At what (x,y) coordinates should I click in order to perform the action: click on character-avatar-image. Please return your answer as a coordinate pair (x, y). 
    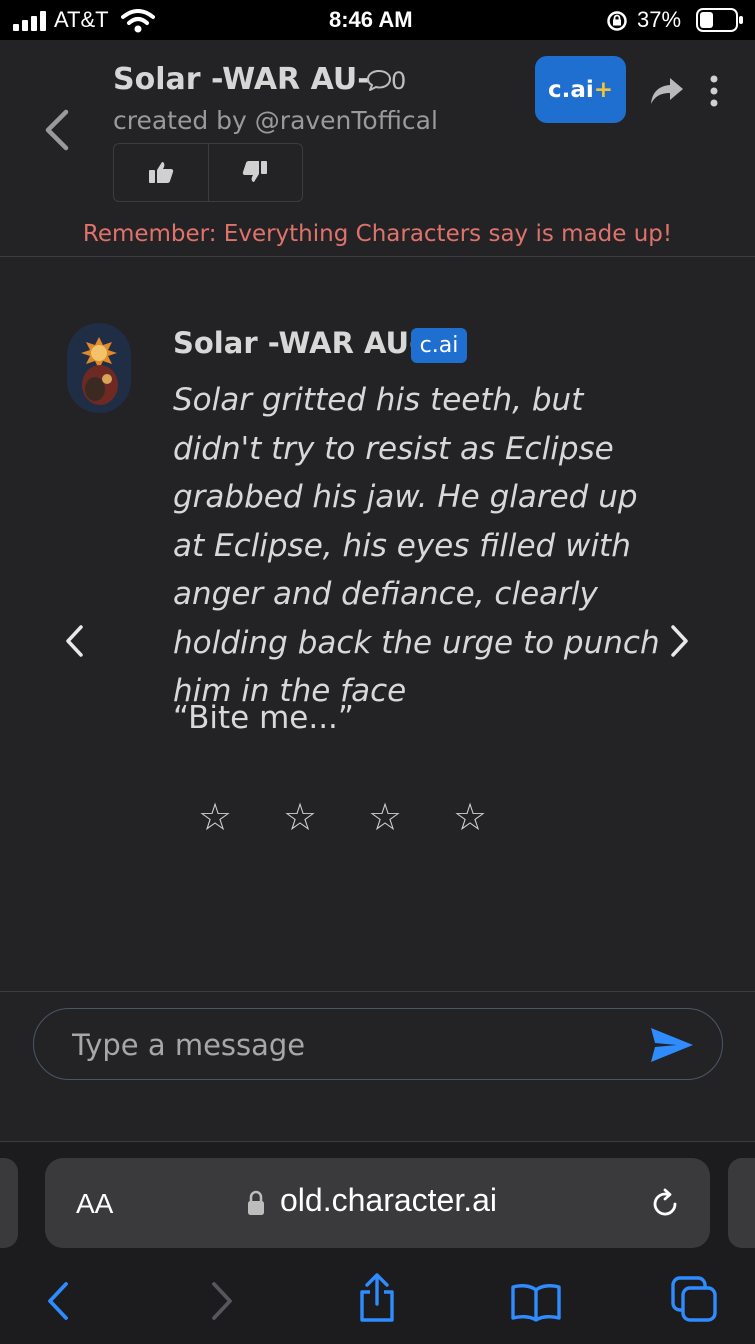
    Looking at the image, I should click on (99, 368).